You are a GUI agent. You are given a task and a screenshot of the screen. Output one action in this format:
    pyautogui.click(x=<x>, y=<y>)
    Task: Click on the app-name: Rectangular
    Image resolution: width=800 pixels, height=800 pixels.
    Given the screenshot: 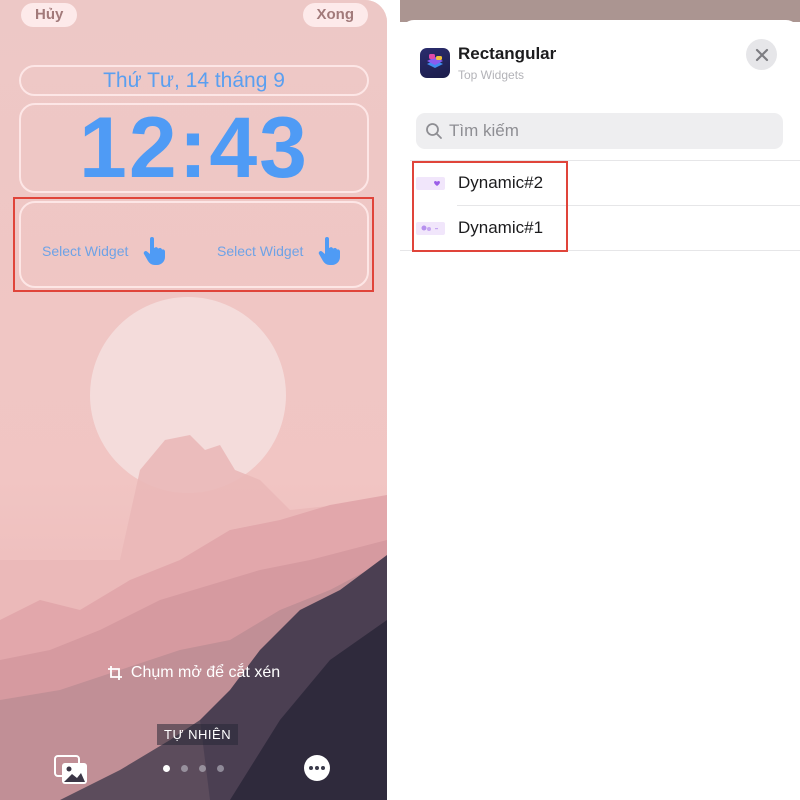 What is the action you would take?
    pyautogui.click(x=507, y=53)
    